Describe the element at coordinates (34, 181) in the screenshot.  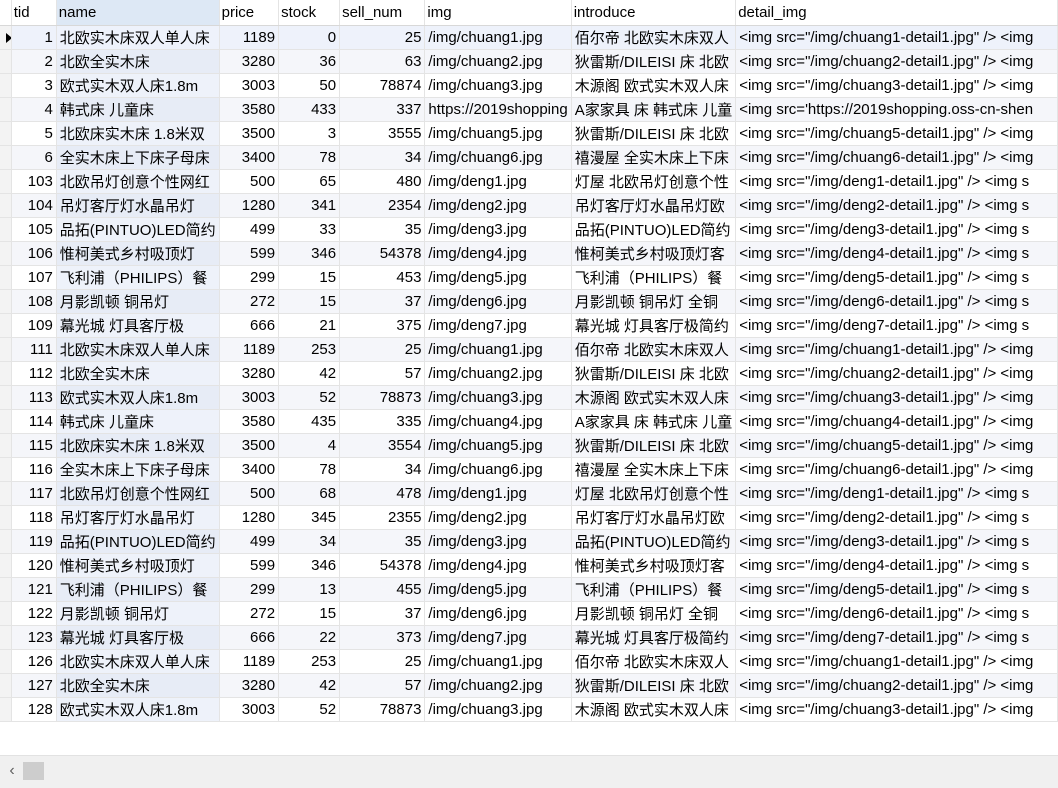
I see `cell-tid: 103` at that location.